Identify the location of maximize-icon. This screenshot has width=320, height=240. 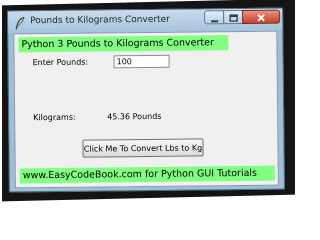
(233, 17).